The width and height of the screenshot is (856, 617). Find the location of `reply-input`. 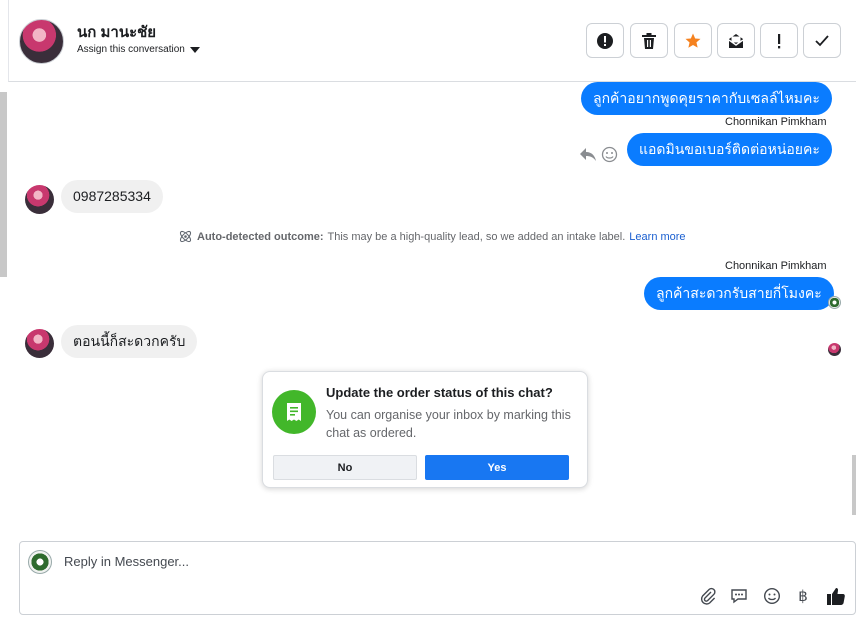

reply-input is located at coordinates (414, 561).